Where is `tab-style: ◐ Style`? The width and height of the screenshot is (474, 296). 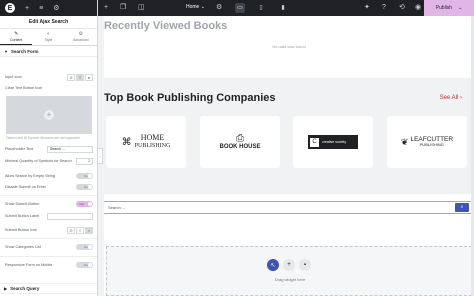 tab-style: ◐ Style is located at coordinates (48, 37).